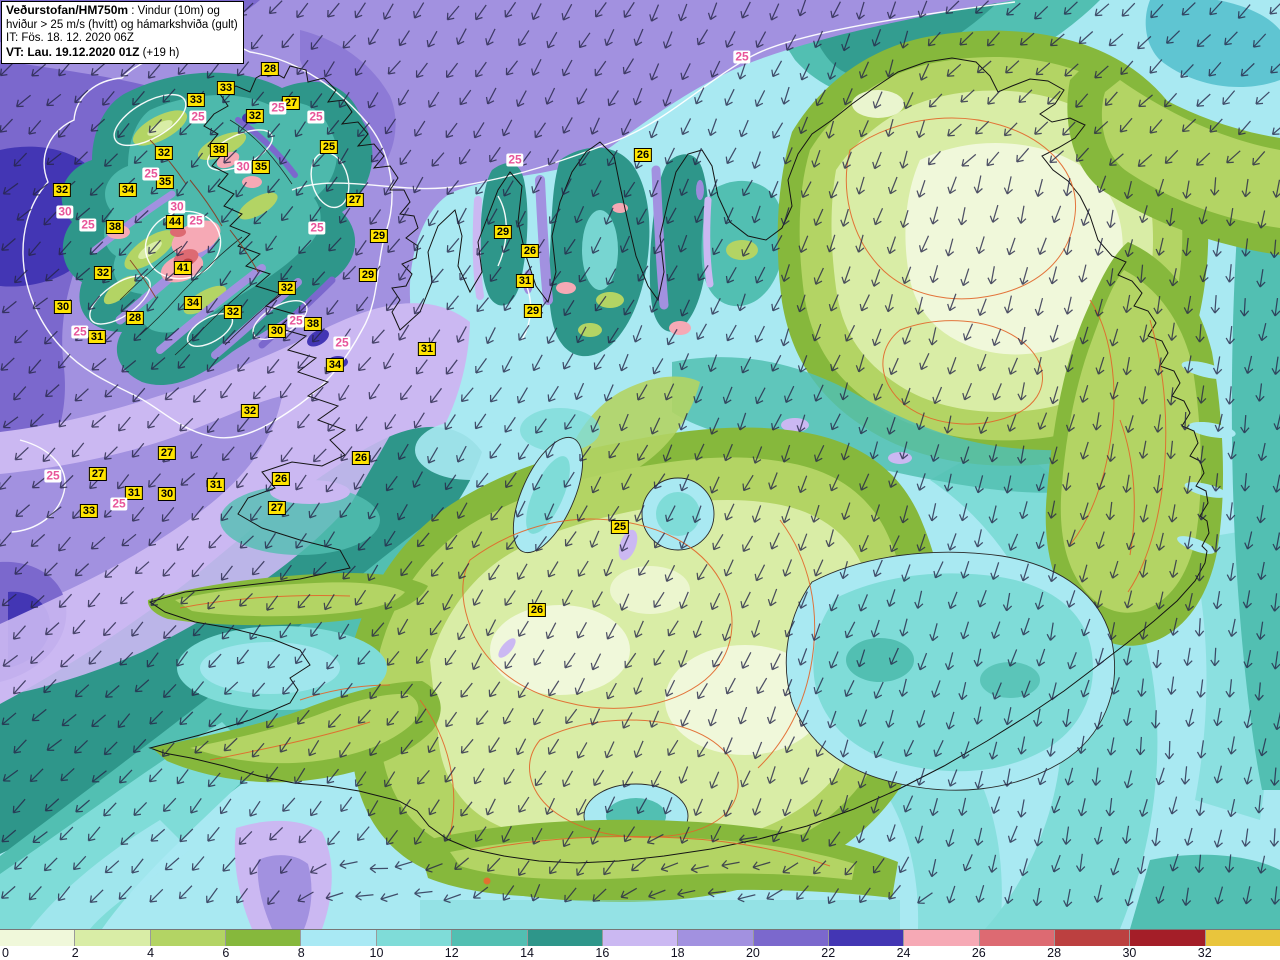 Image resolution: width=1280 pixels, height=960 pixels. I want to click on colorbar-tick: 28, so click(1054, 953).